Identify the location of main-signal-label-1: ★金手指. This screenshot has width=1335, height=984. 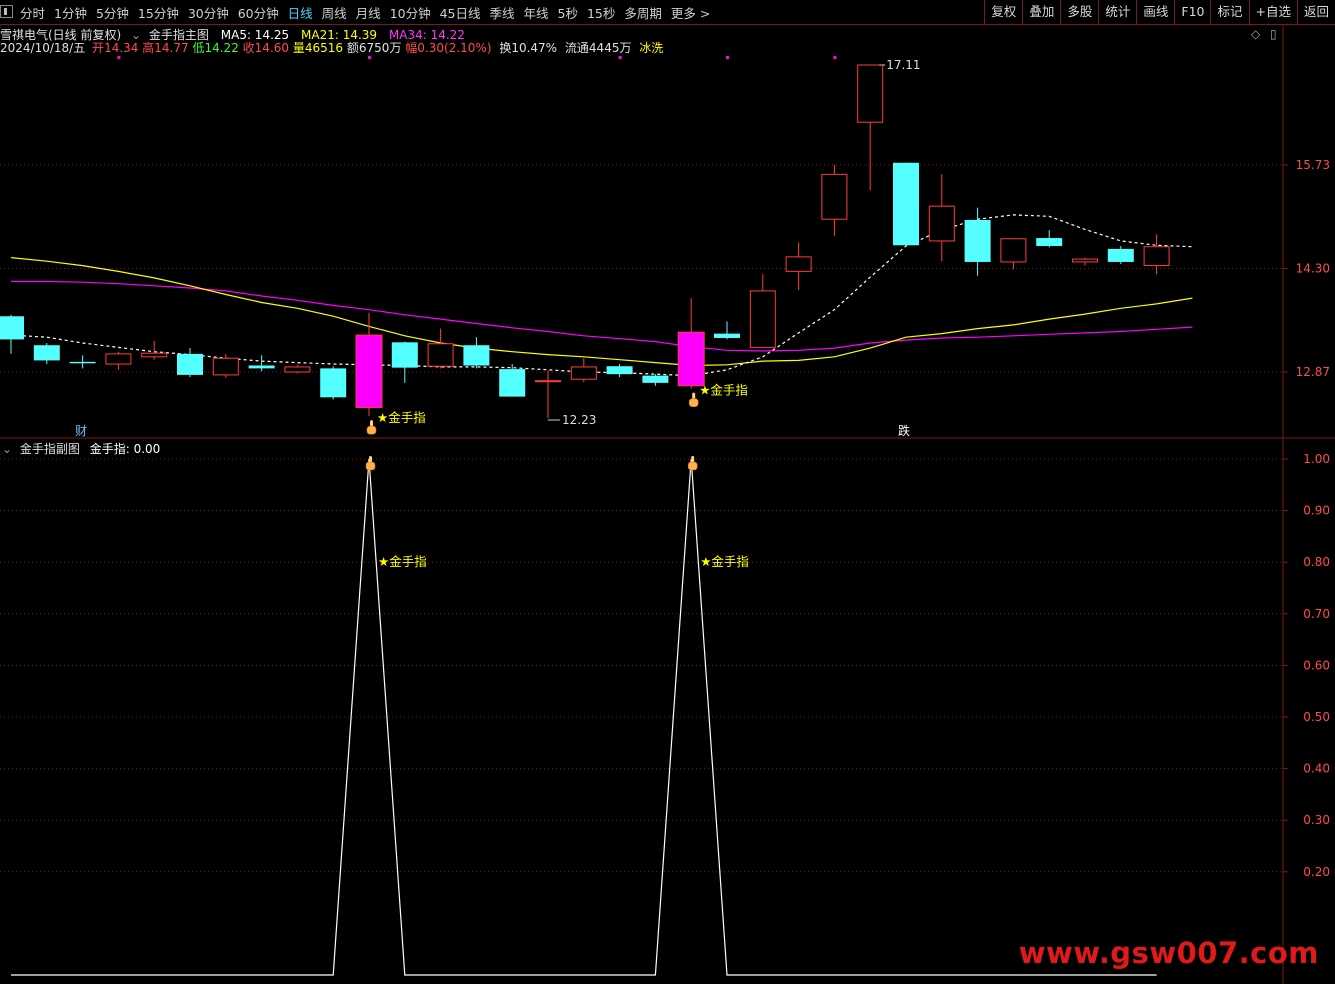
(723, 390).